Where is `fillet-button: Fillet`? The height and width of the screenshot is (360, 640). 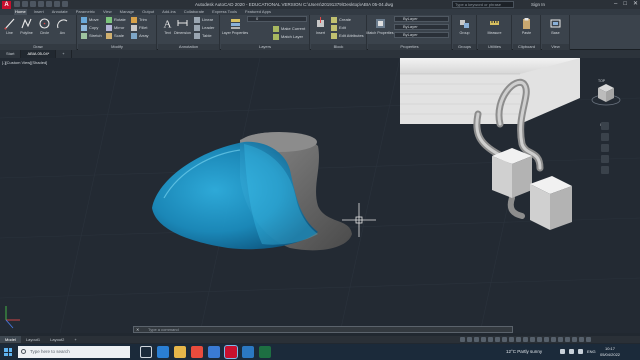 fillet-button: Fillet is located at coordinates (139, 27).